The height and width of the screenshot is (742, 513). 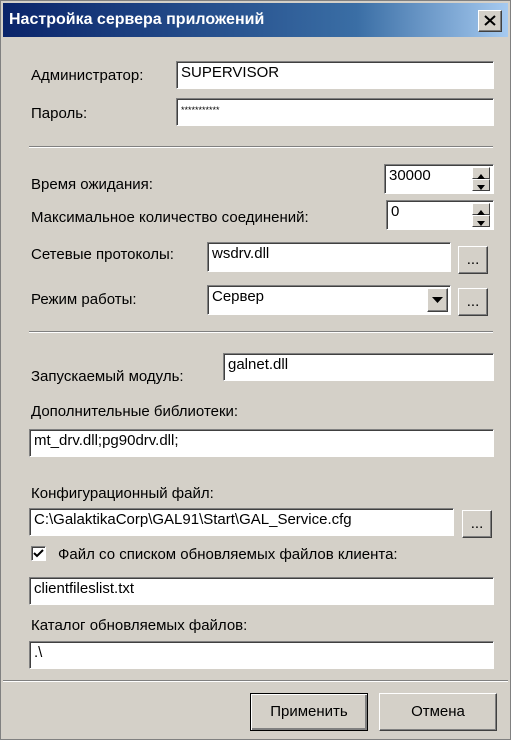 I want to click on apply-button: Применить, so click(x=309, y=712).